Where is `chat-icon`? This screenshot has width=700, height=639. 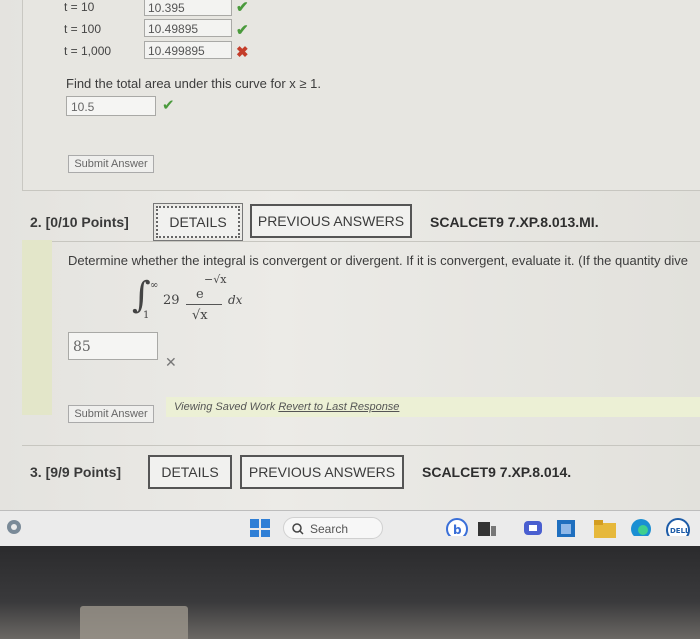
chat-icon is located at coordinates (533, 528).